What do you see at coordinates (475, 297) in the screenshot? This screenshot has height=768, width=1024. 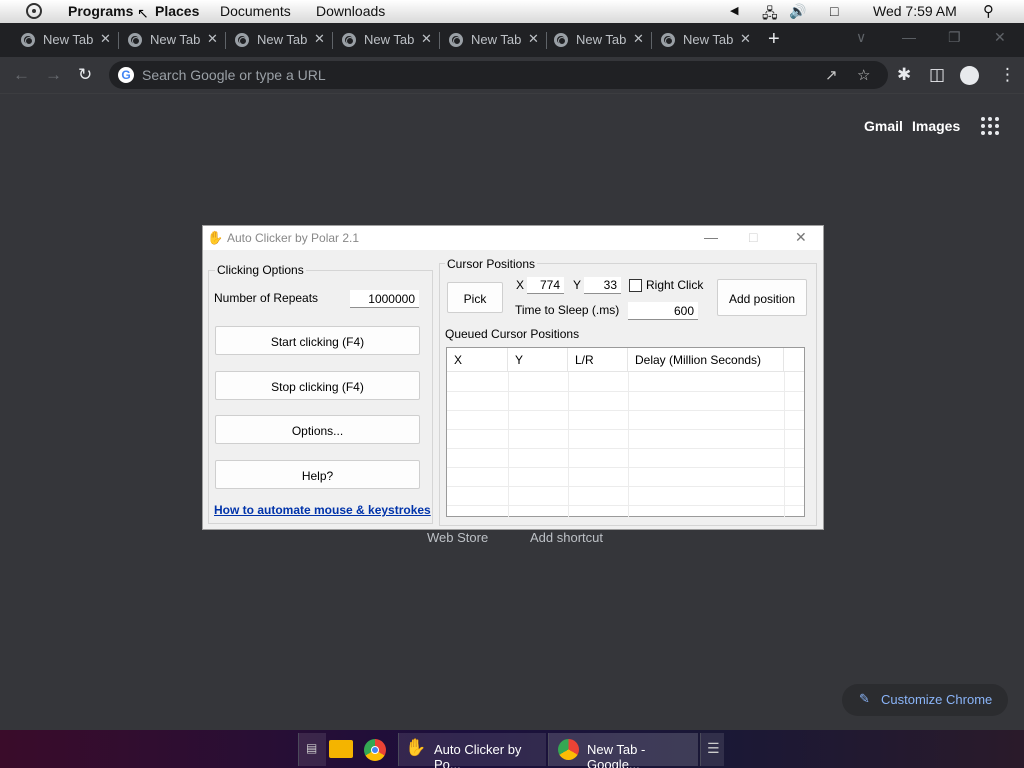 I see `pick-button: Pick` at bounding box center [475, 297].